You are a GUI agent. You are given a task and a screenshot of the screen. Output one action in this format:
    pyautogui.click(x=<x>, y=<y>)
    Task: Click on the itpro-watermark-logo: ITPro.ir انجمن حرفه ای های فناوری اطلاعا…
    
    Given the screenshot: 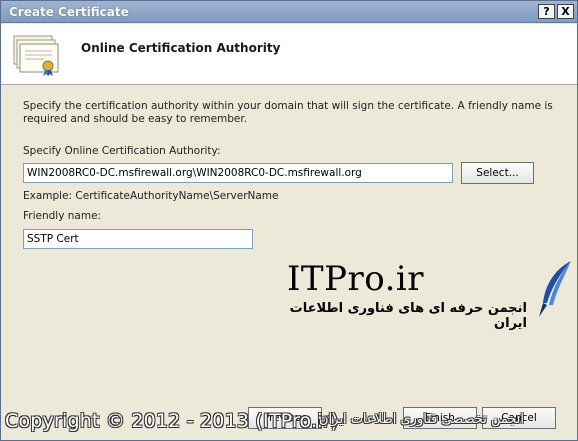 What is the action you would take?
    pyautogui.click(x=431, y=295)
    